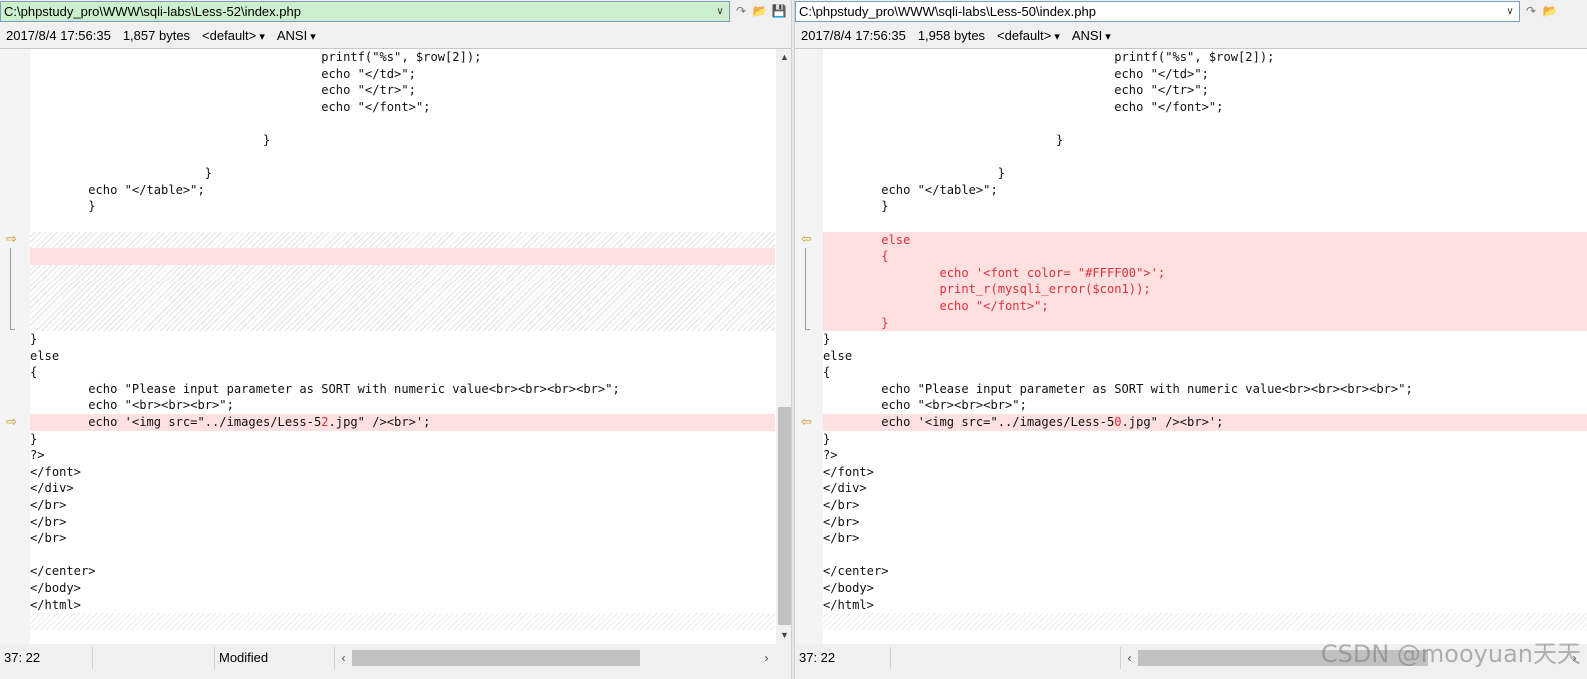 Image resolution: width=1587 pixels, height=679 pixels. What do you see at coordinates (969, 422) in the screenshot?
I see `code-text: echo '<img src="../images/Less-5` at bounding box center [969, 422].